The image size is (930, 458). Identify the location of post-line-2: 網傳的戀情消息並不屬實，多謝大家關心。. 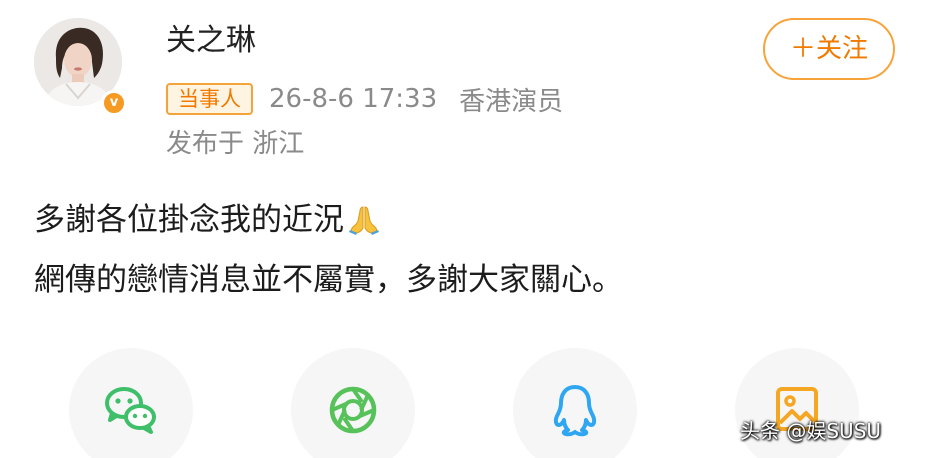
(328, 280).